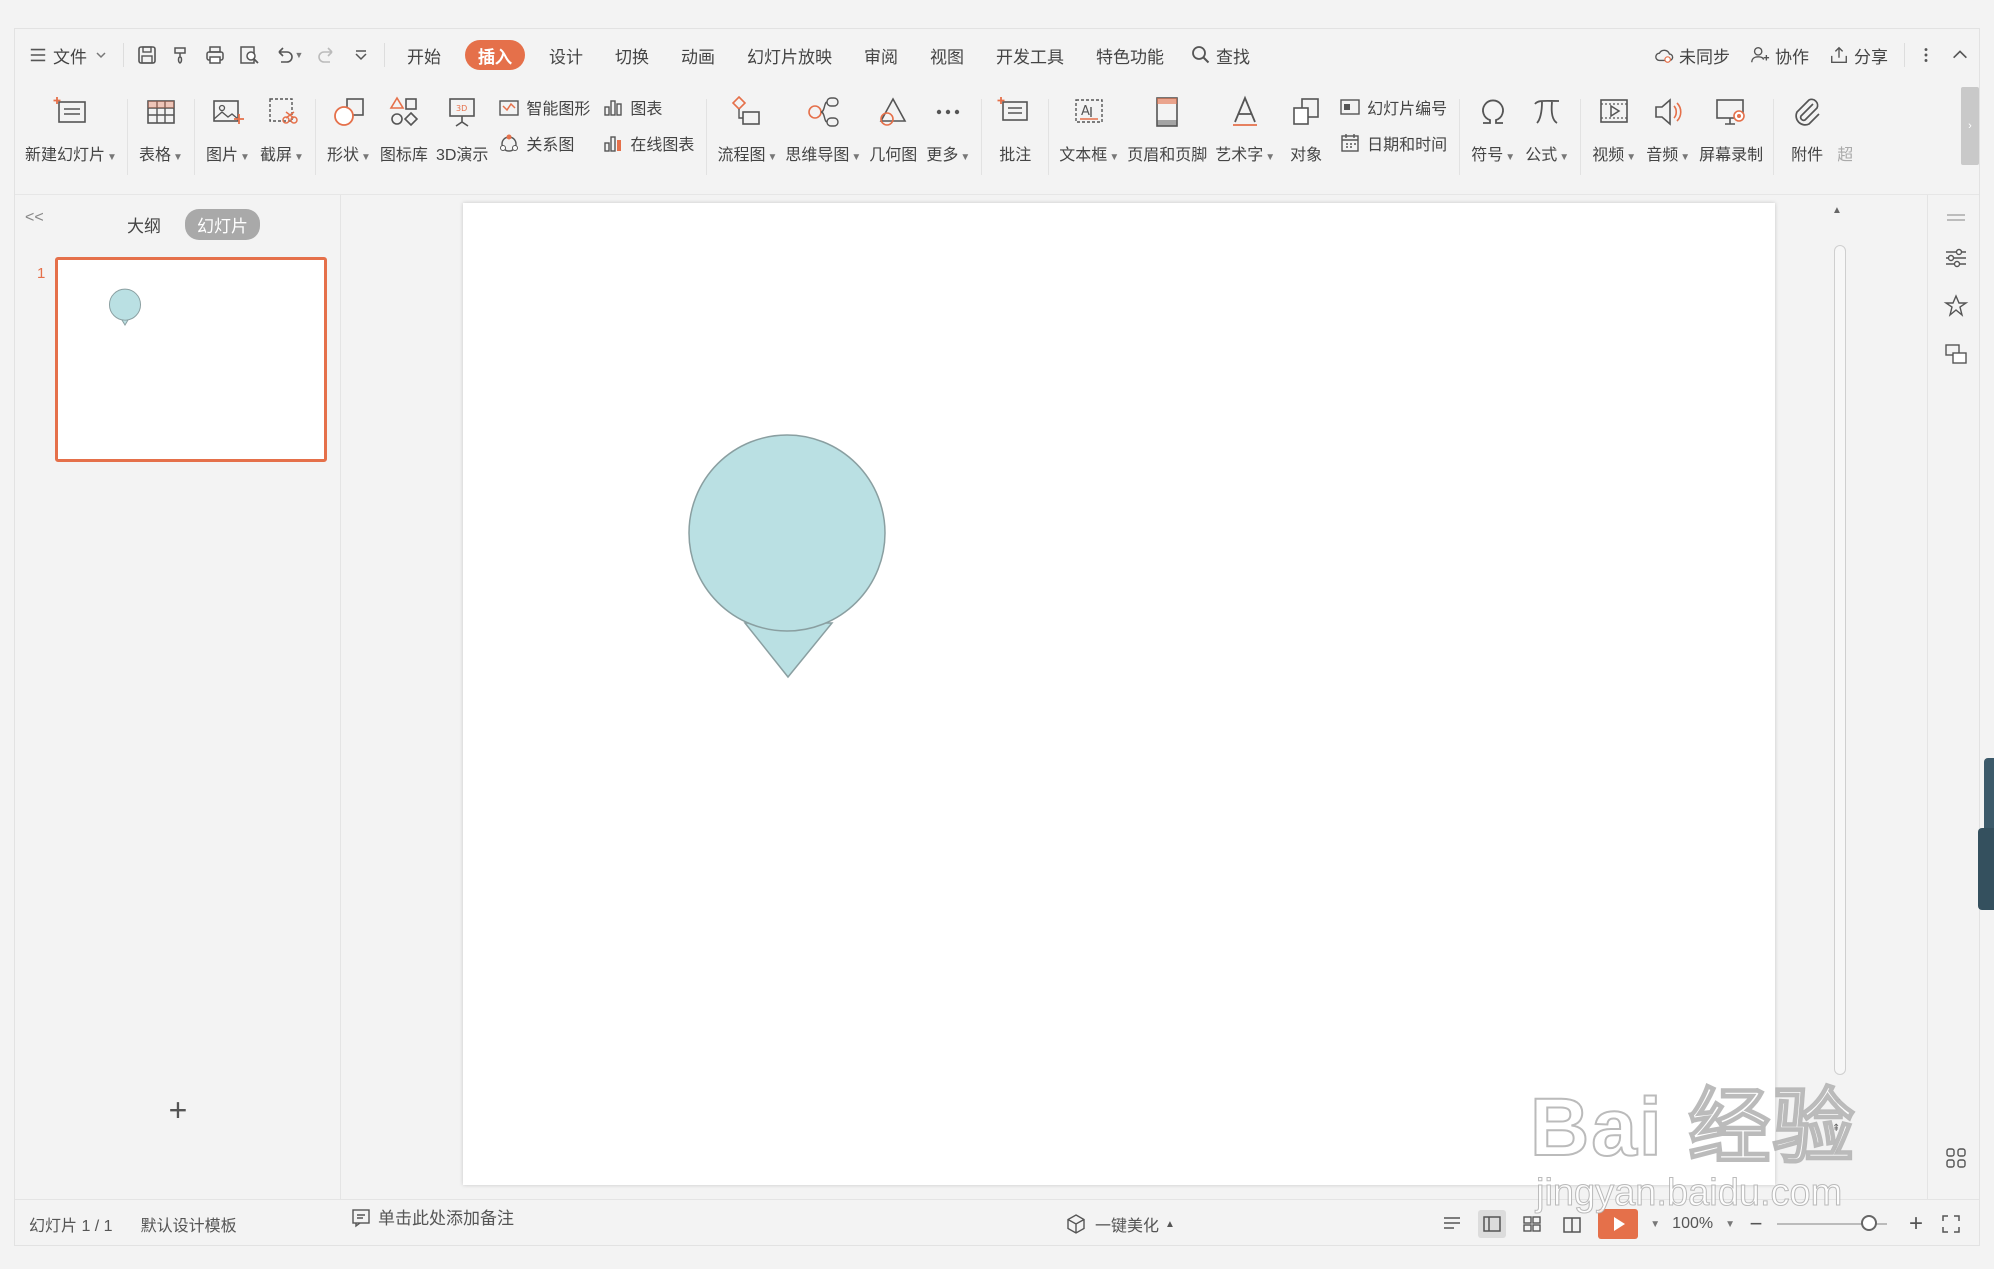 Image resolution: width=1994 pixels, height=1269 pixels. What do you see at coordinates (648, 143) in the screenshot?
I see `online-chart-button: 在线图表` at bounding box center [648, 143].